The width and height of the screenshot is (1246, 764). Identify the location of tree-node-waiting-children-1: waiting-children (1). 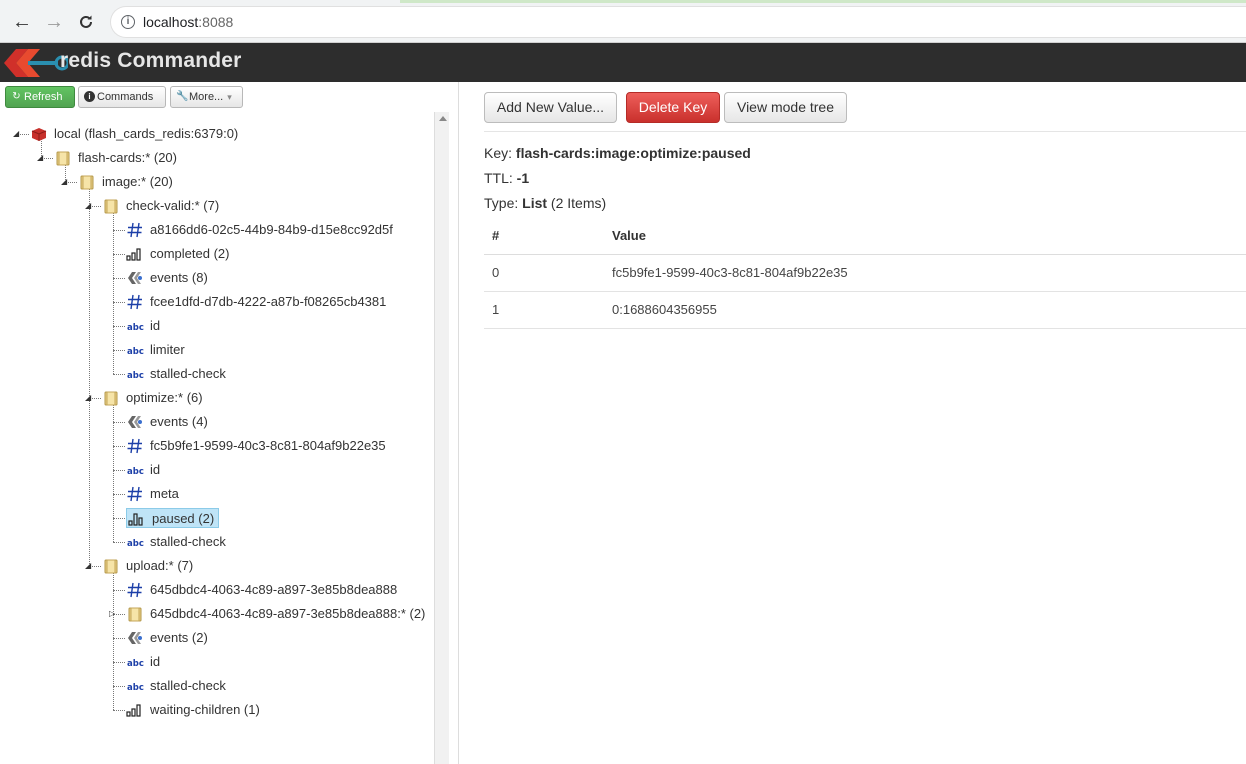
(195, 710).